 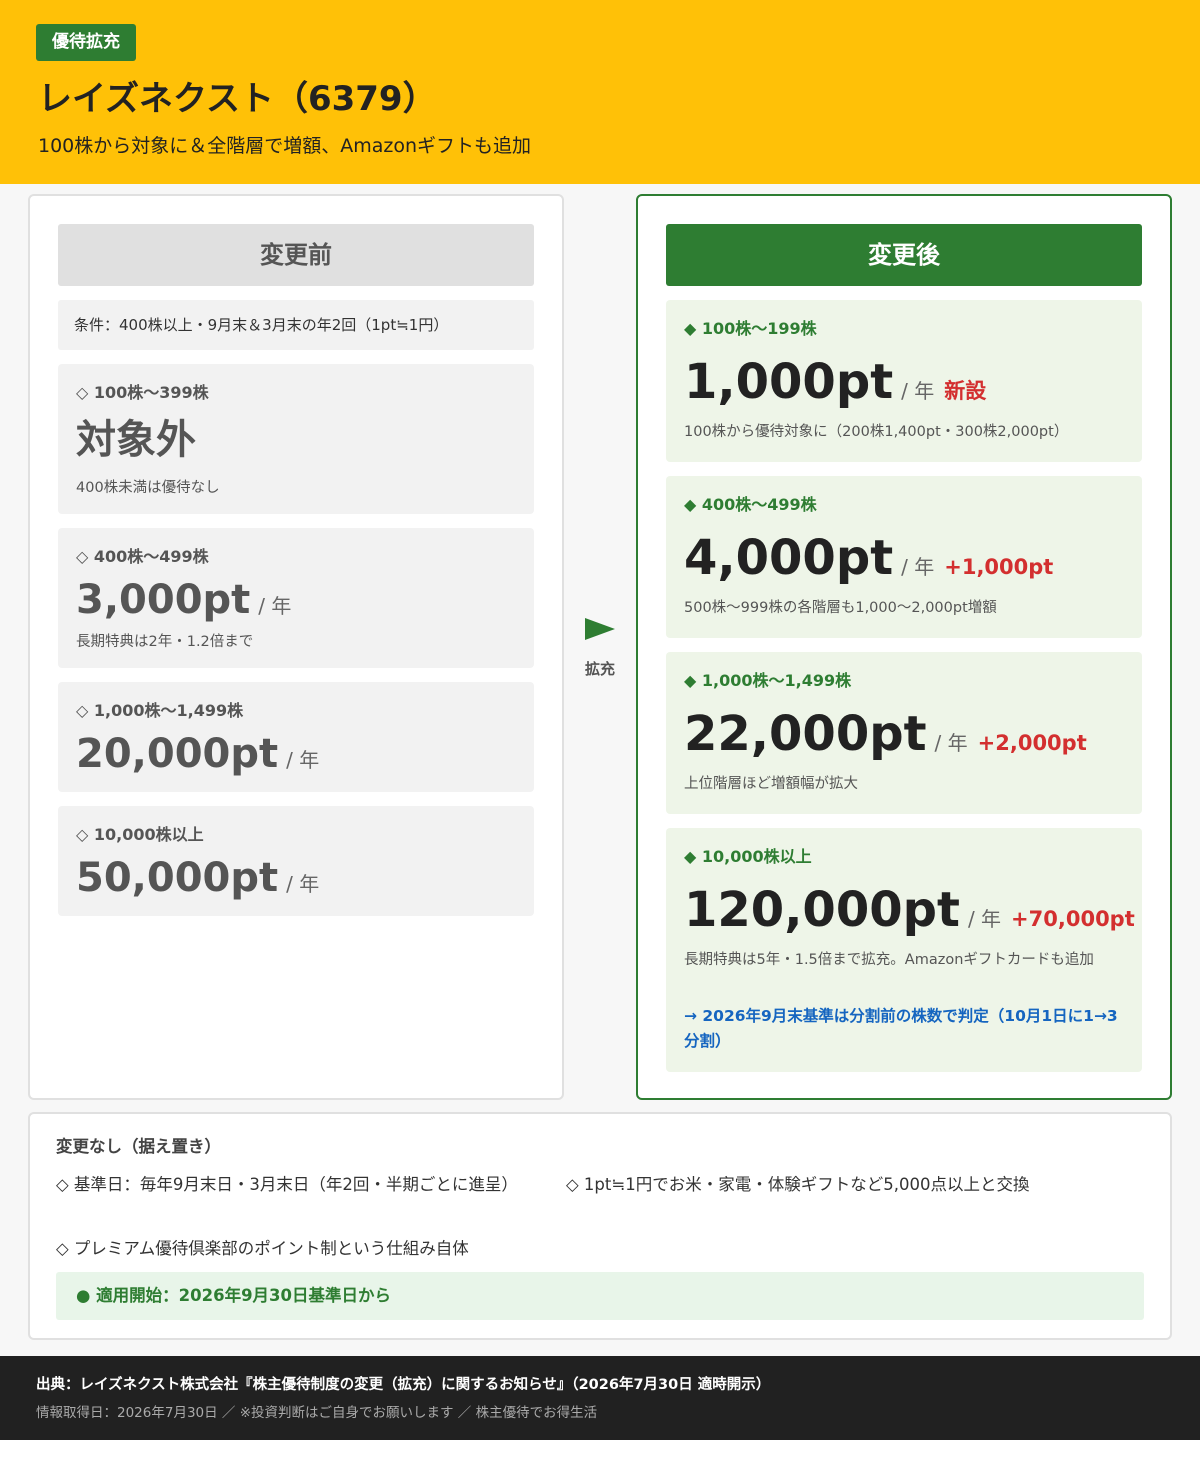 What do you see at coordinates (296, 439) in the screenshot?
I see `before-tier-card: ◇ 100株〜399株 対象外 400株未満は優待なし` at bounding box center [296, 439].